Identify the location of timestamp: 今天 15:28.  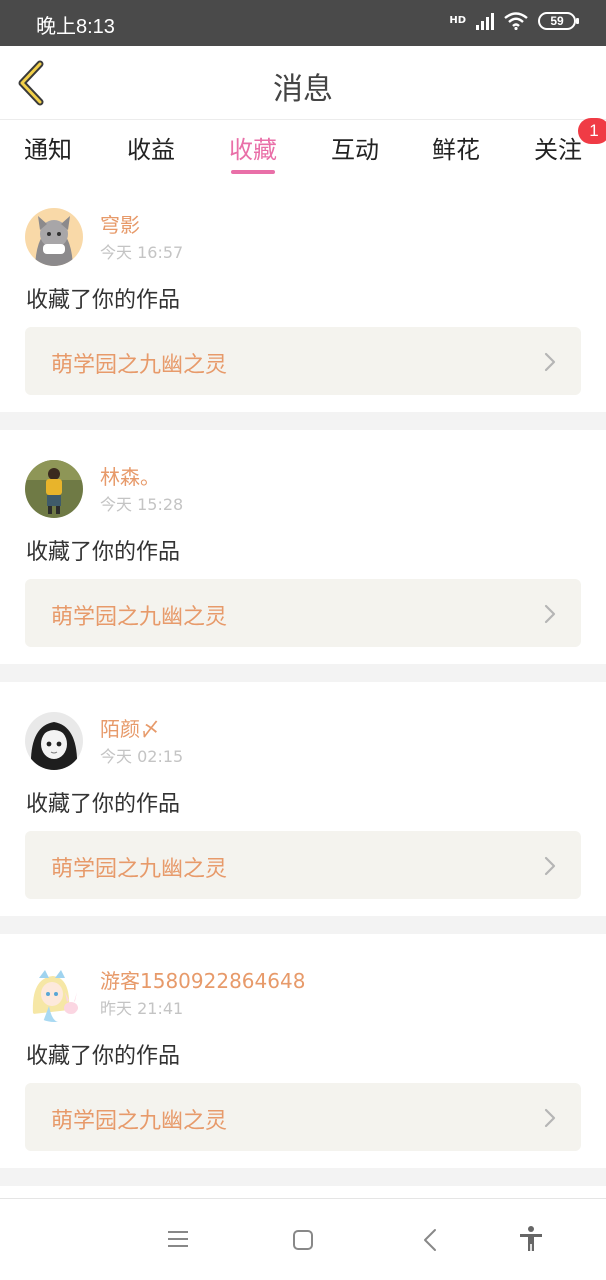
(142, 504).